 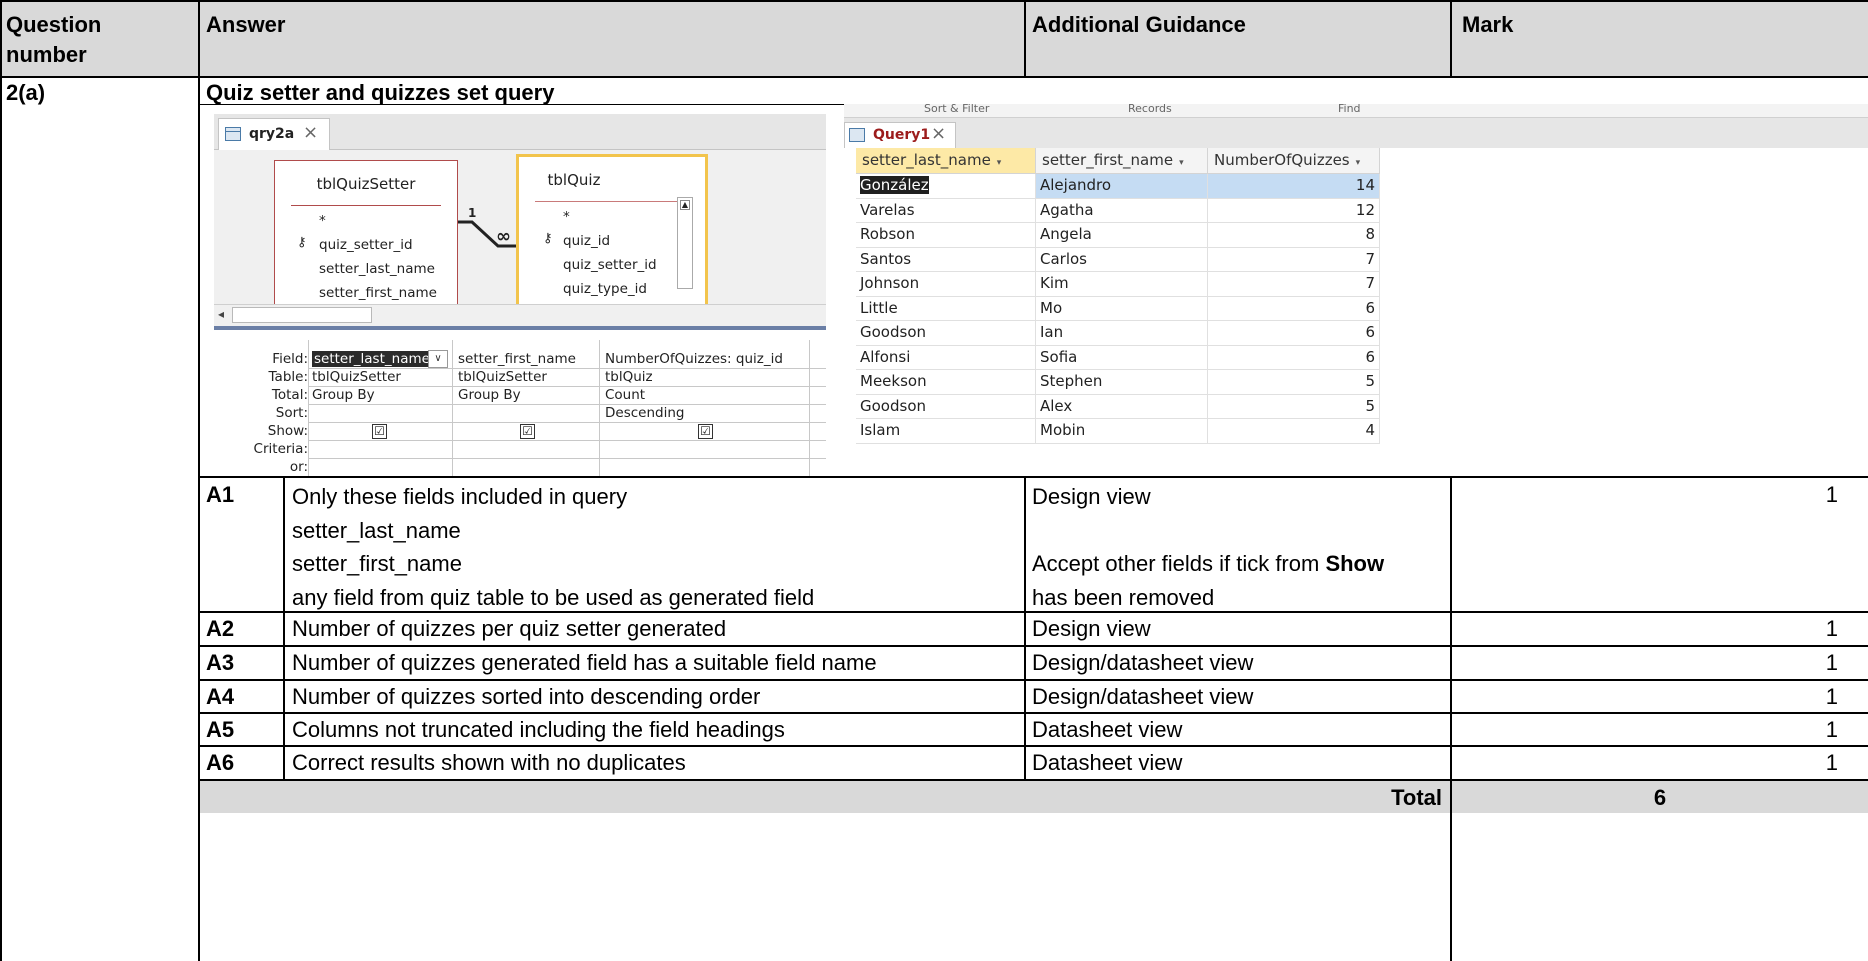 I want to click on column-header: setter_last_name ▾, so click(x=946, y=161).